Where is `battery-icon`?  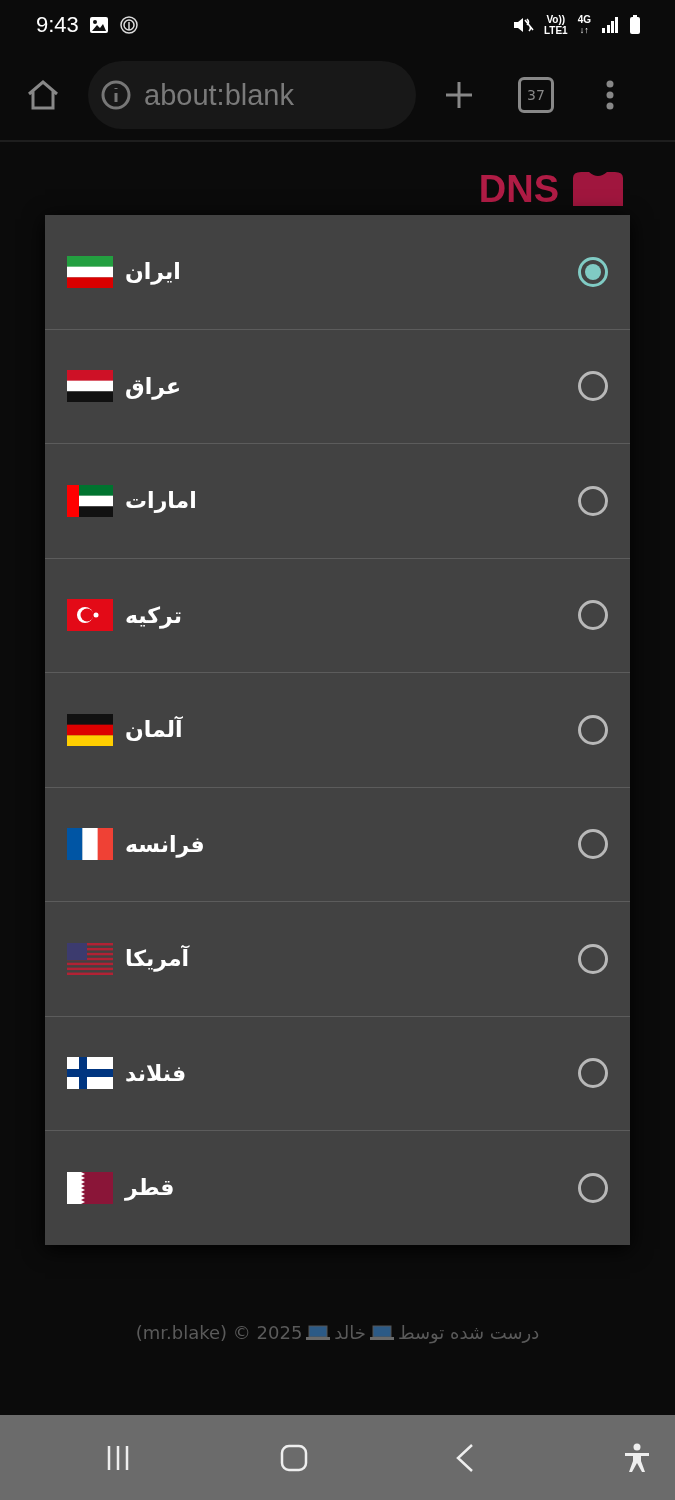 battery-icon is located at coordinates (635, 25).